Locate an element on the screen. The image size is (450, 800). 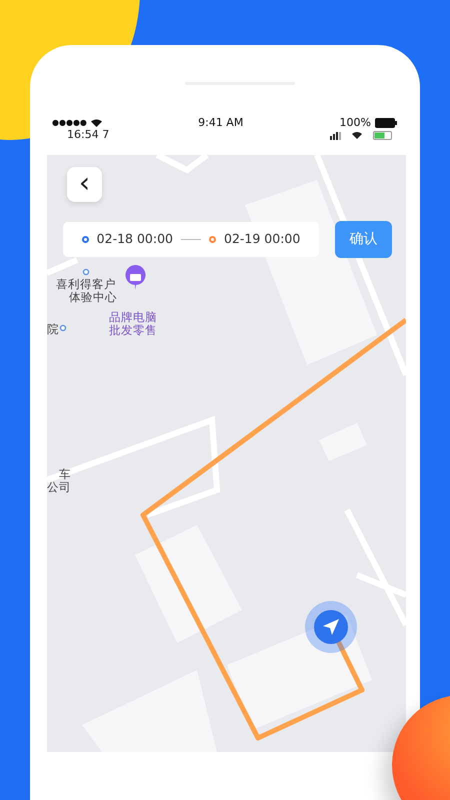
dash-divider is located at coordinates (191, 239).